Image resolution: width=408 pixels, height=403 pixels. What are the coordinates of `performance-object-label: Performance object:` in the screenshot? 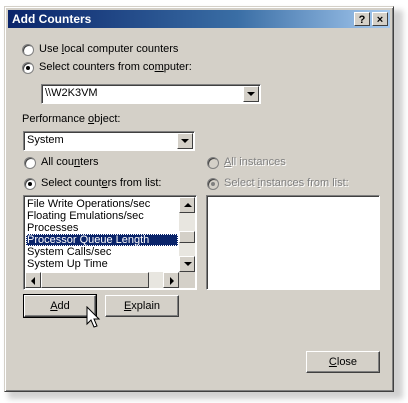 It's located at (71, 119).